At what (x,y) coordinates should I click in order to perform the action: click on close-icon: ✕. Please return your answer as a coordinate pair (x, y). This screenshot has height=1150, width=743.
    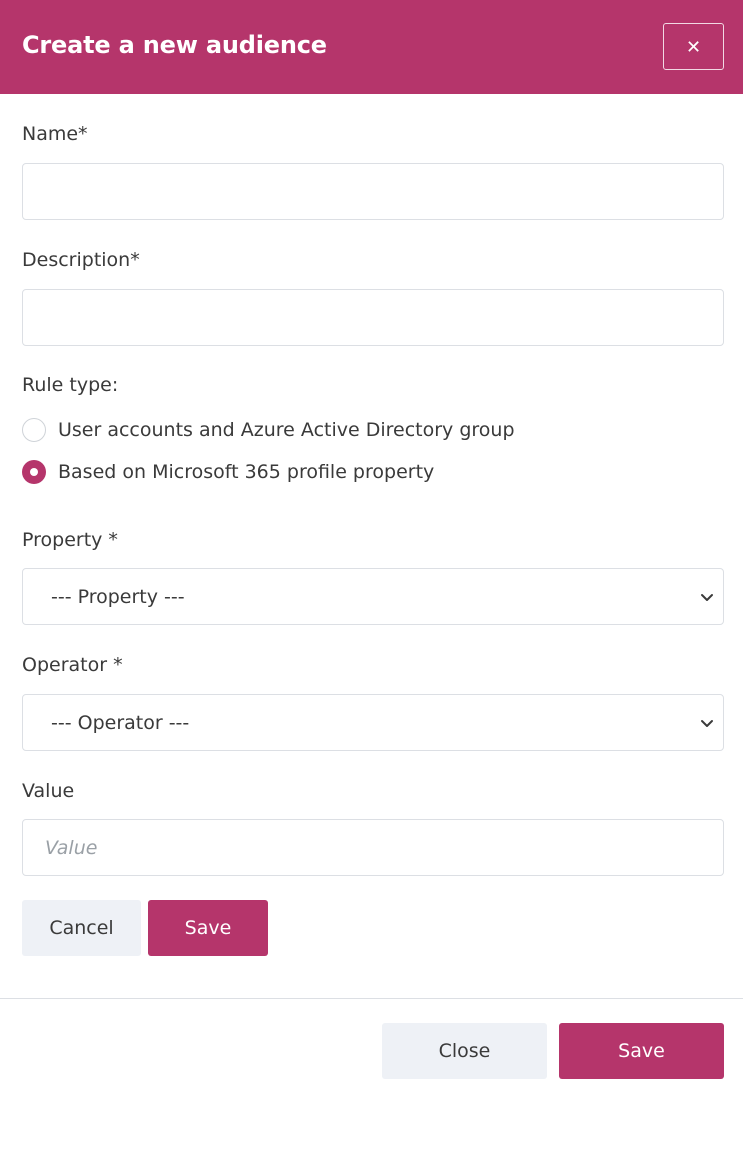
    Looking at the image, I should click on (693, 47).